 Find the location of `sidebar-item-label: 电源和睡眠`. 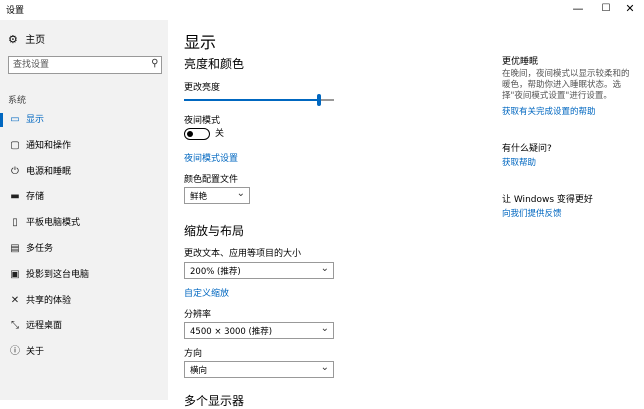

sidebar-item-label: 电源和睡眠 is located at coordinates (49, 171).